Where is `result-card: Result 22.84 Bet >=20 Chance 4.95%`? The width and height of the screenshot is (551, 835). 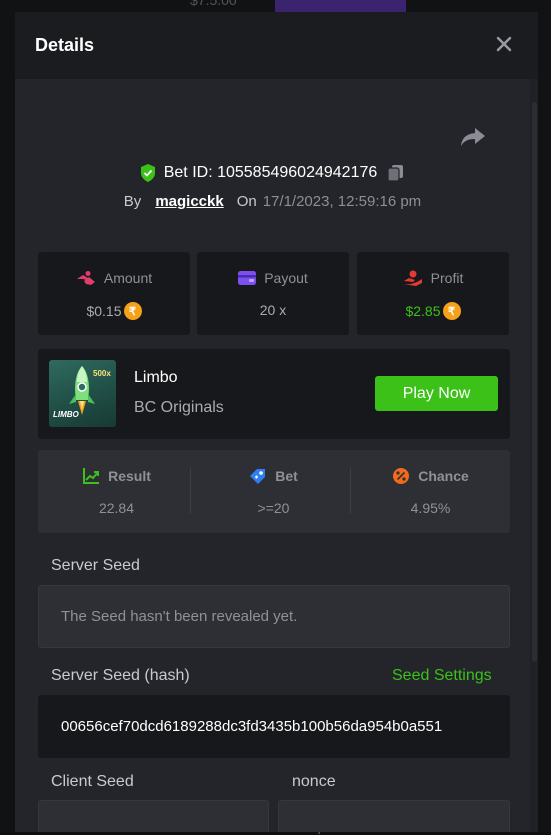 result-card: Result 22.84 Bet >=20 Chance 4.95% is located at coordinates (274, 491).